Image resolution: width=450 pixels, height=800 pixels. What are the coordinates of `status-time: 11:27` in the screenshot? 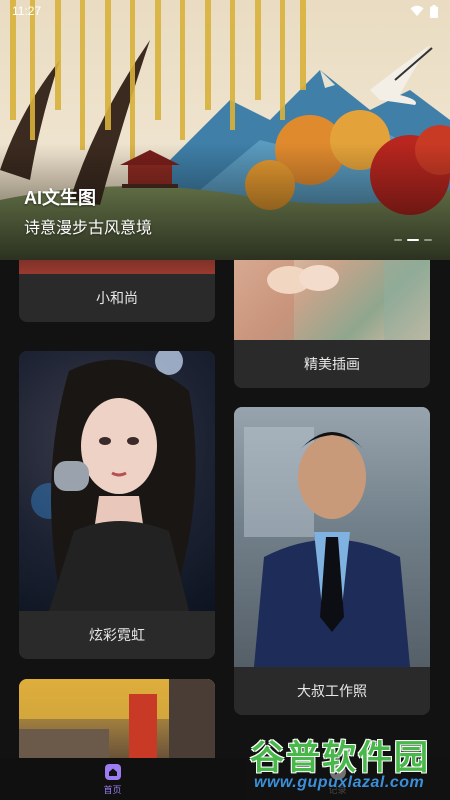 It's located at (27, 11).